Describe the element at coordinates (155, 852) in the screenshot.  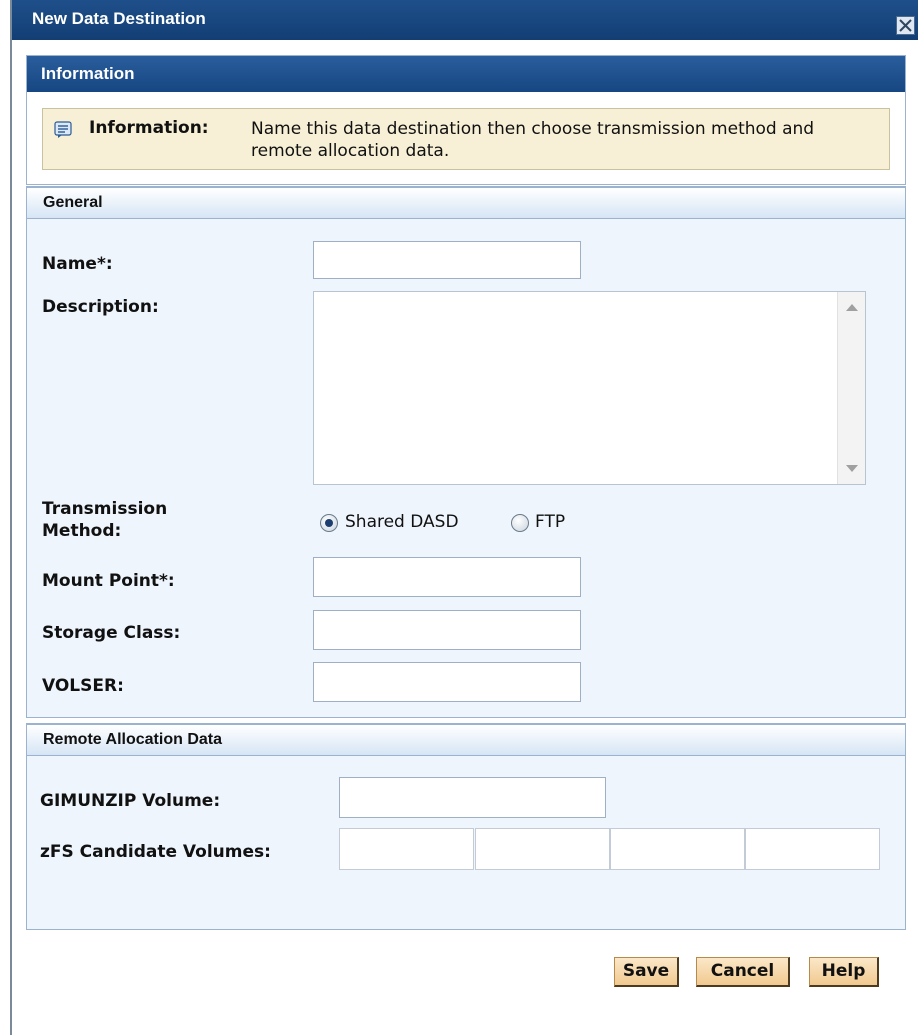
I see `zfs-candidate-volumes-label: zFS Candidate Volumes:` at that location.